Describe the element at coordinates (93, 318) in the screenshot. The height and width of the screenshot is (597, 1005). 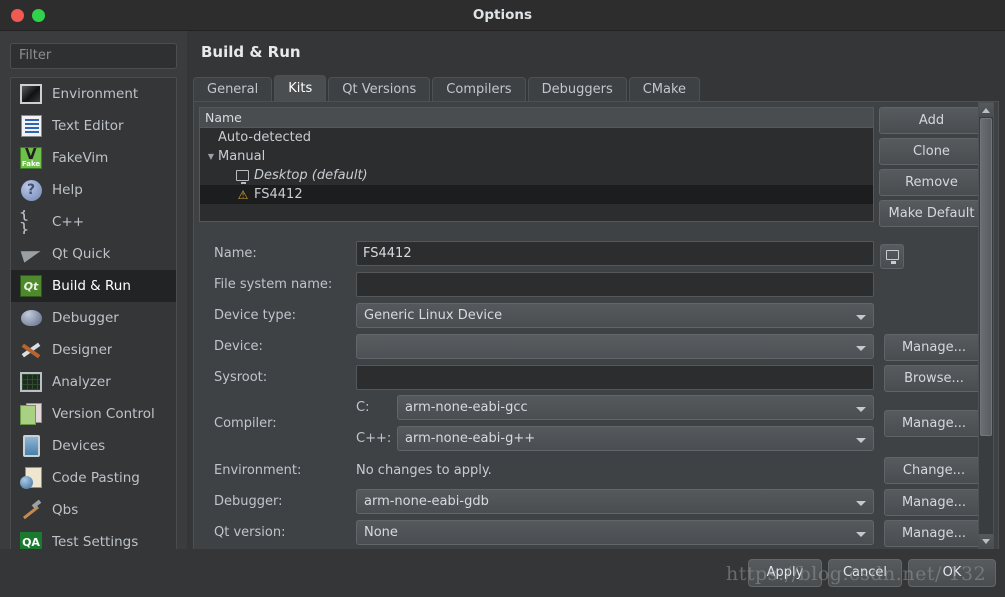
I see `sidebar-item-debugger: Debugger` at that location.